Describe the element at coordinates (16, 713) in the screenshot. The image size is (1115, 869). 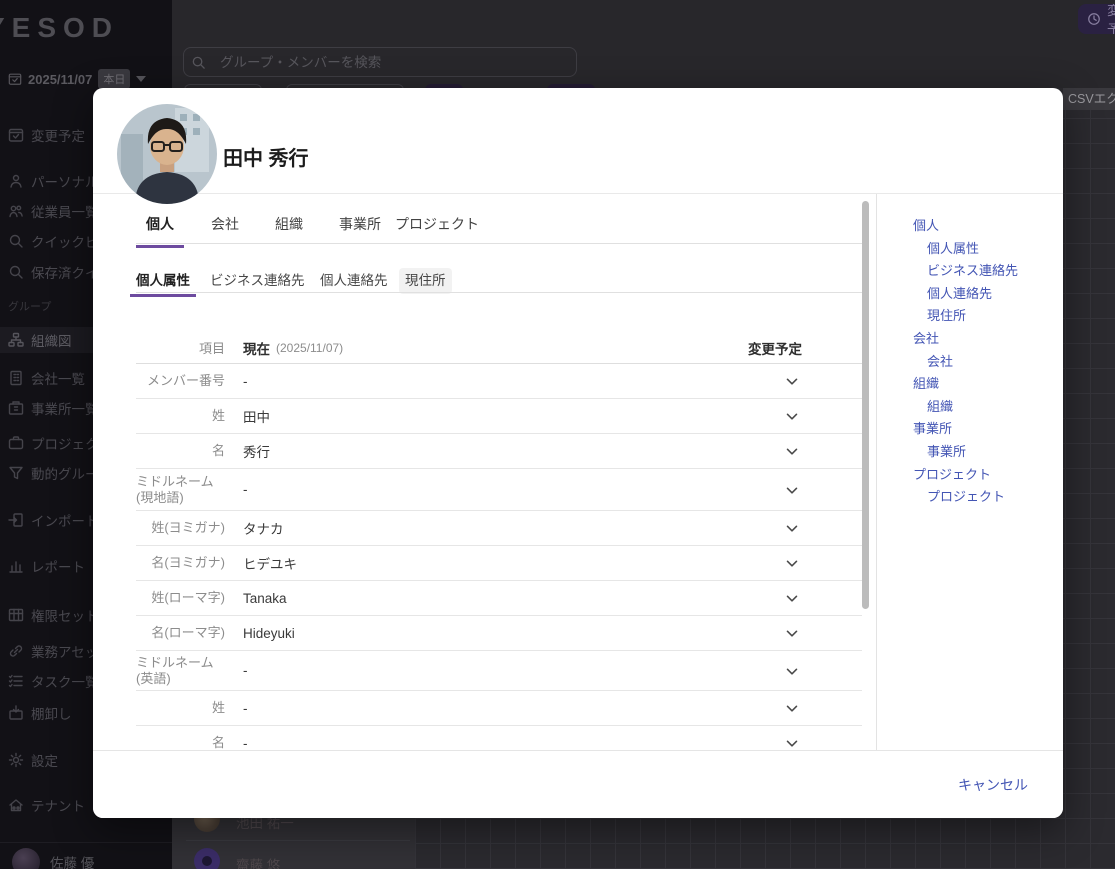
I see `box-download-icon` at that location.